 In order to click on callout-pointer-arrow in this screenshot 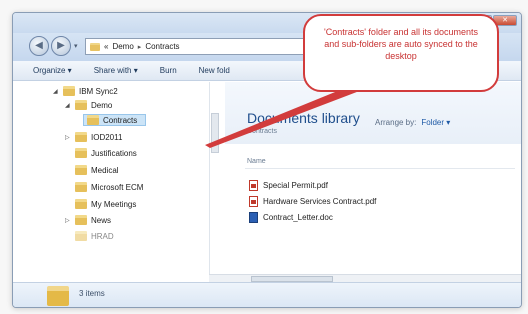, I will do `click(283, 119)`.